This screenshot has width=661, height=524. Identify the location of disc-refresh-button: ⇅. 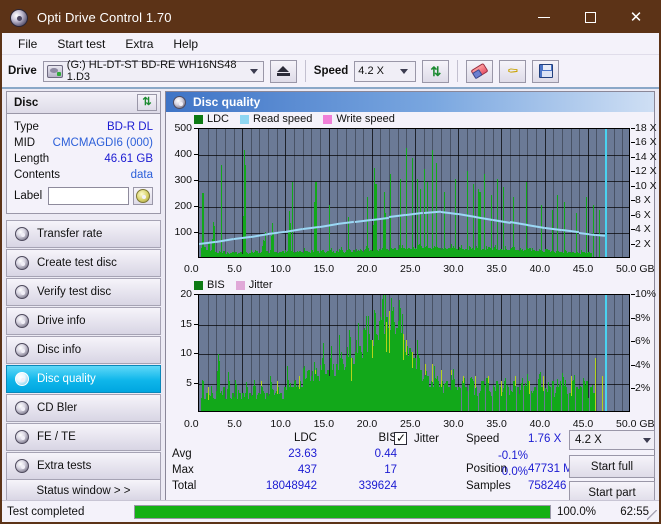
(147, 102).